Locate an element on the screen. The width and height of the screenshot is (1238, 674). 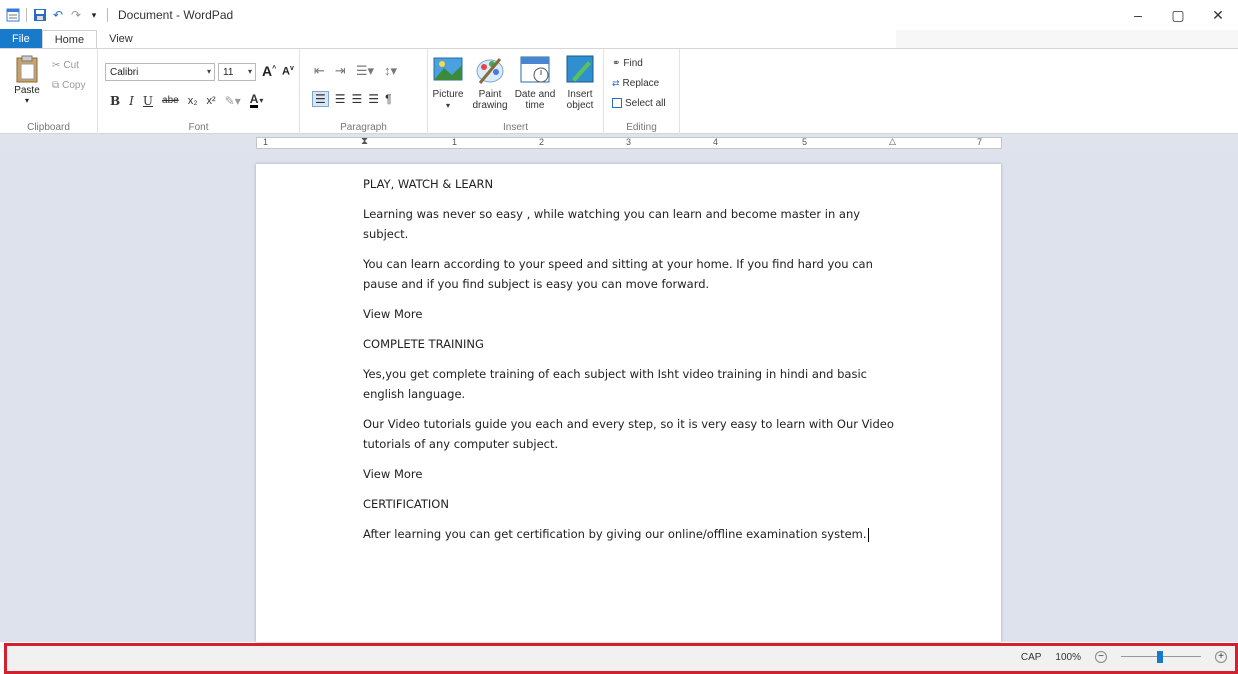
title-bar: ↶ ↷ ▾ Document - WordPad – ▢ ✕ is located at coordinates (619, 15).